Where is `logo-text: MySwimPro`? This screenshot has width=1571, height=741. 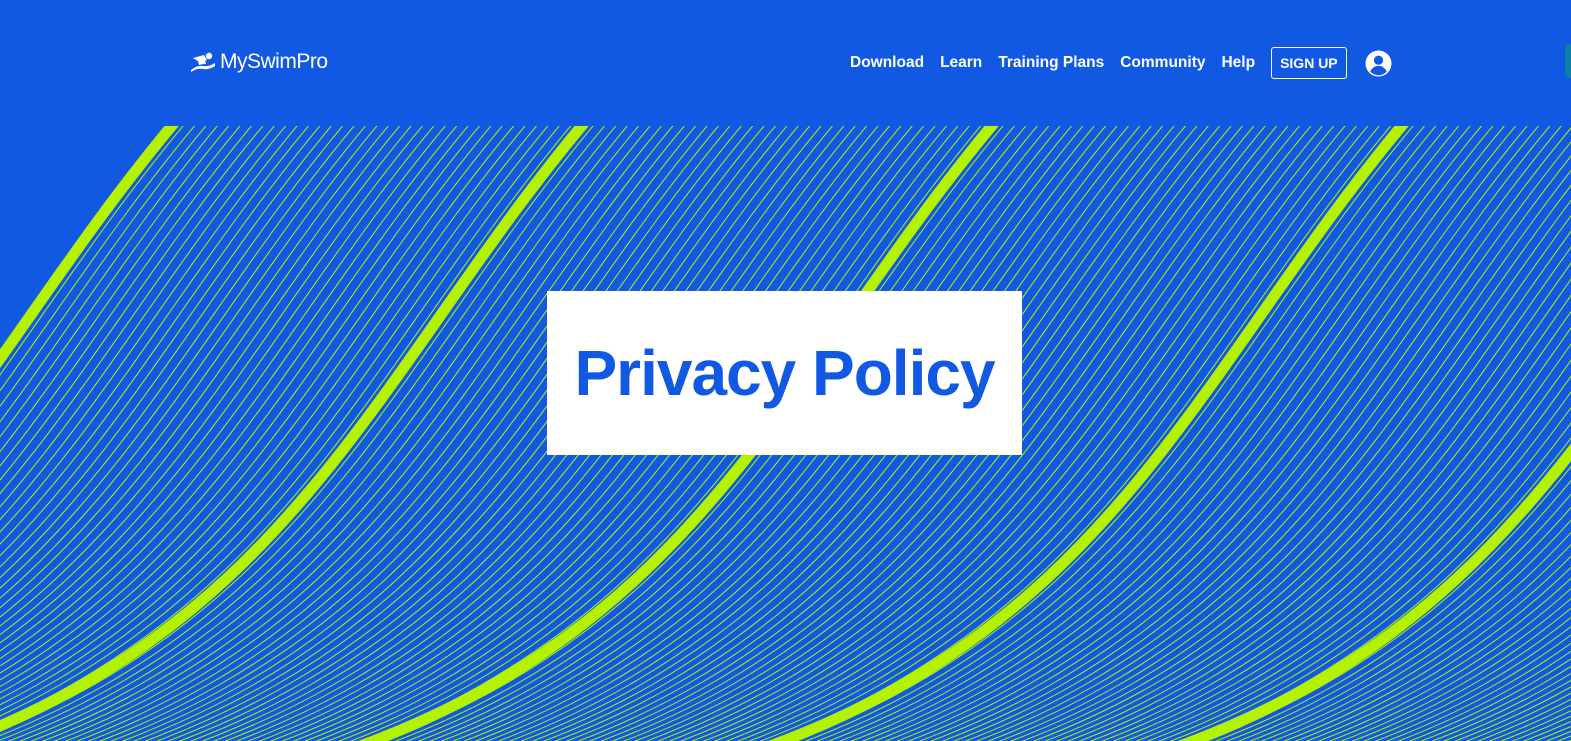 logo-text: MySwimPro is located at coordinates (274, 61).